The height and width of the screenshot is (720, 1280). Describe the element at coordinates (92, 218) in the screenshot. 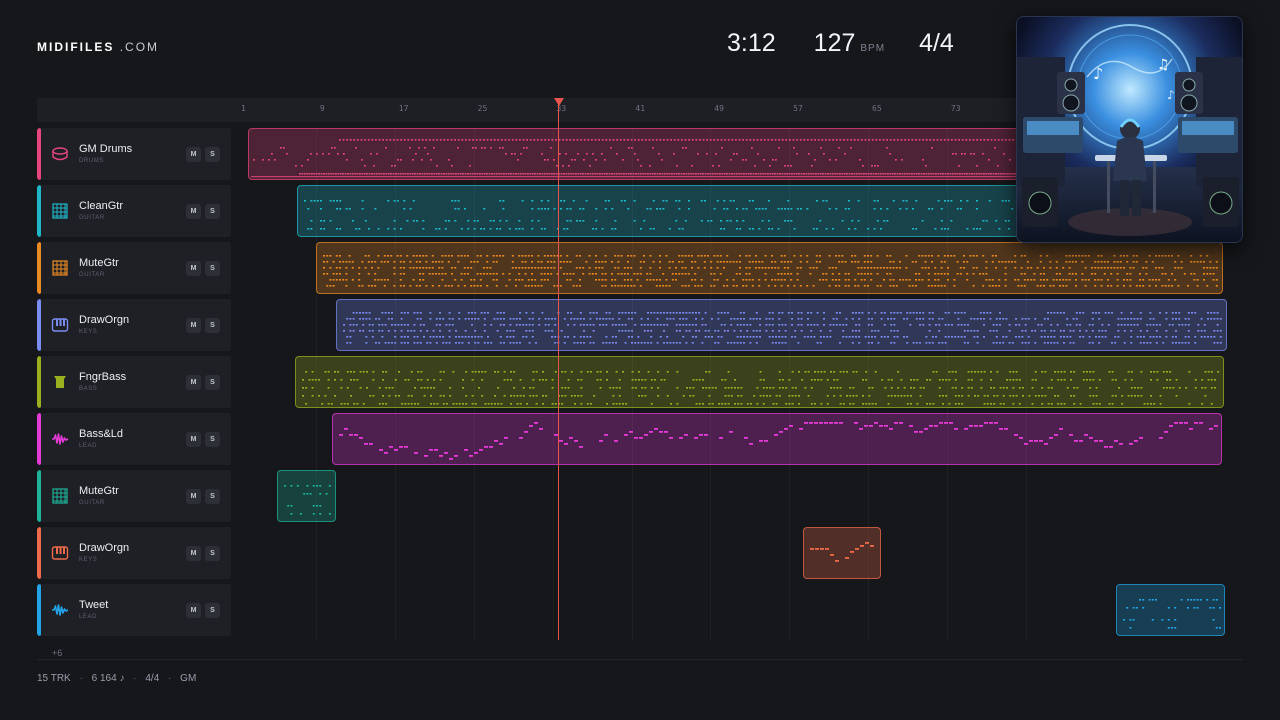

I see `track-type: GUITAR` at that location.